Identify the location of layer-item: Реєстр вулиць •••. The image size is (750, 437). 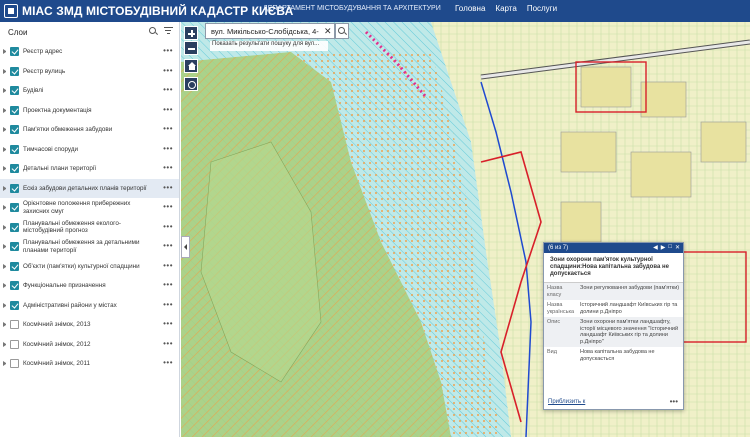
(89, 72).